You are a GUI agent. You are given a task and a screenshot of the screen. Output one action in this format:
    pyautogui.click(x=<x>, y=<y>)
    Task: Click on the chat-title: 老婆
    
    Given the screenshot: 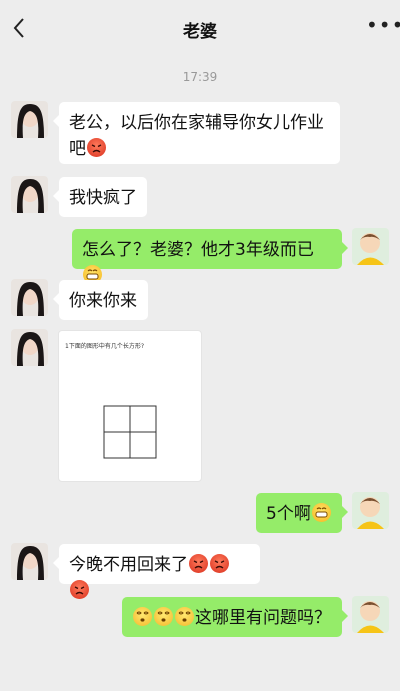 What is the action you would take?
    pyautogui.click(x=200, y=32)
    